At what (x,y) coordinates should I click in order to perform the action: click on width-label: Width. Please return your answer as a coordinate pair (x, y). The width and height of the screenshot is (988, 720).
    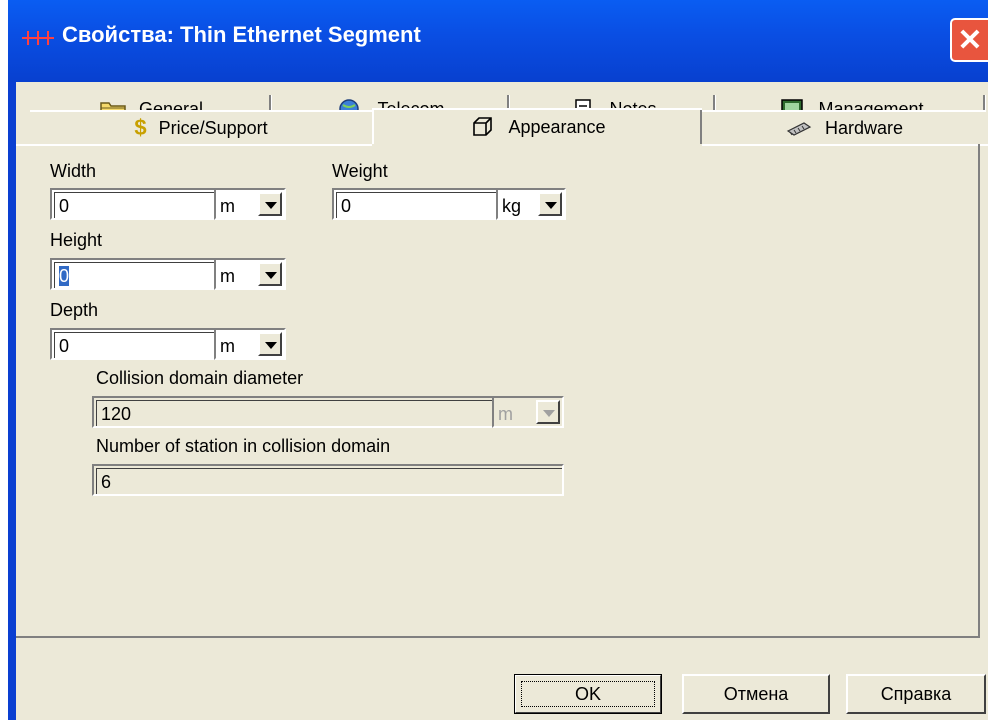
    Looking at the image, I should click on (73, 171).